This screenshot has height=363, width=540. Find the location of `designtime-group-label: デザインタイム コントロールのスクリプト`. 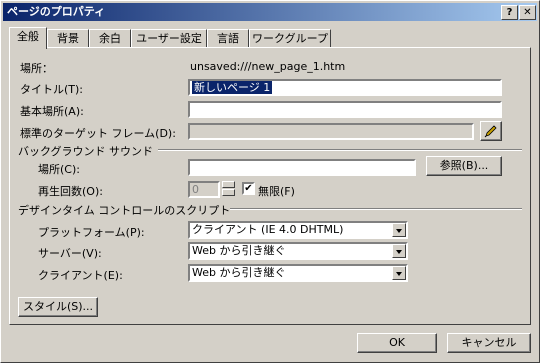

designtime-group-label: デザインタイム コントロールのスクリプト is located at coordinates (124, 210).